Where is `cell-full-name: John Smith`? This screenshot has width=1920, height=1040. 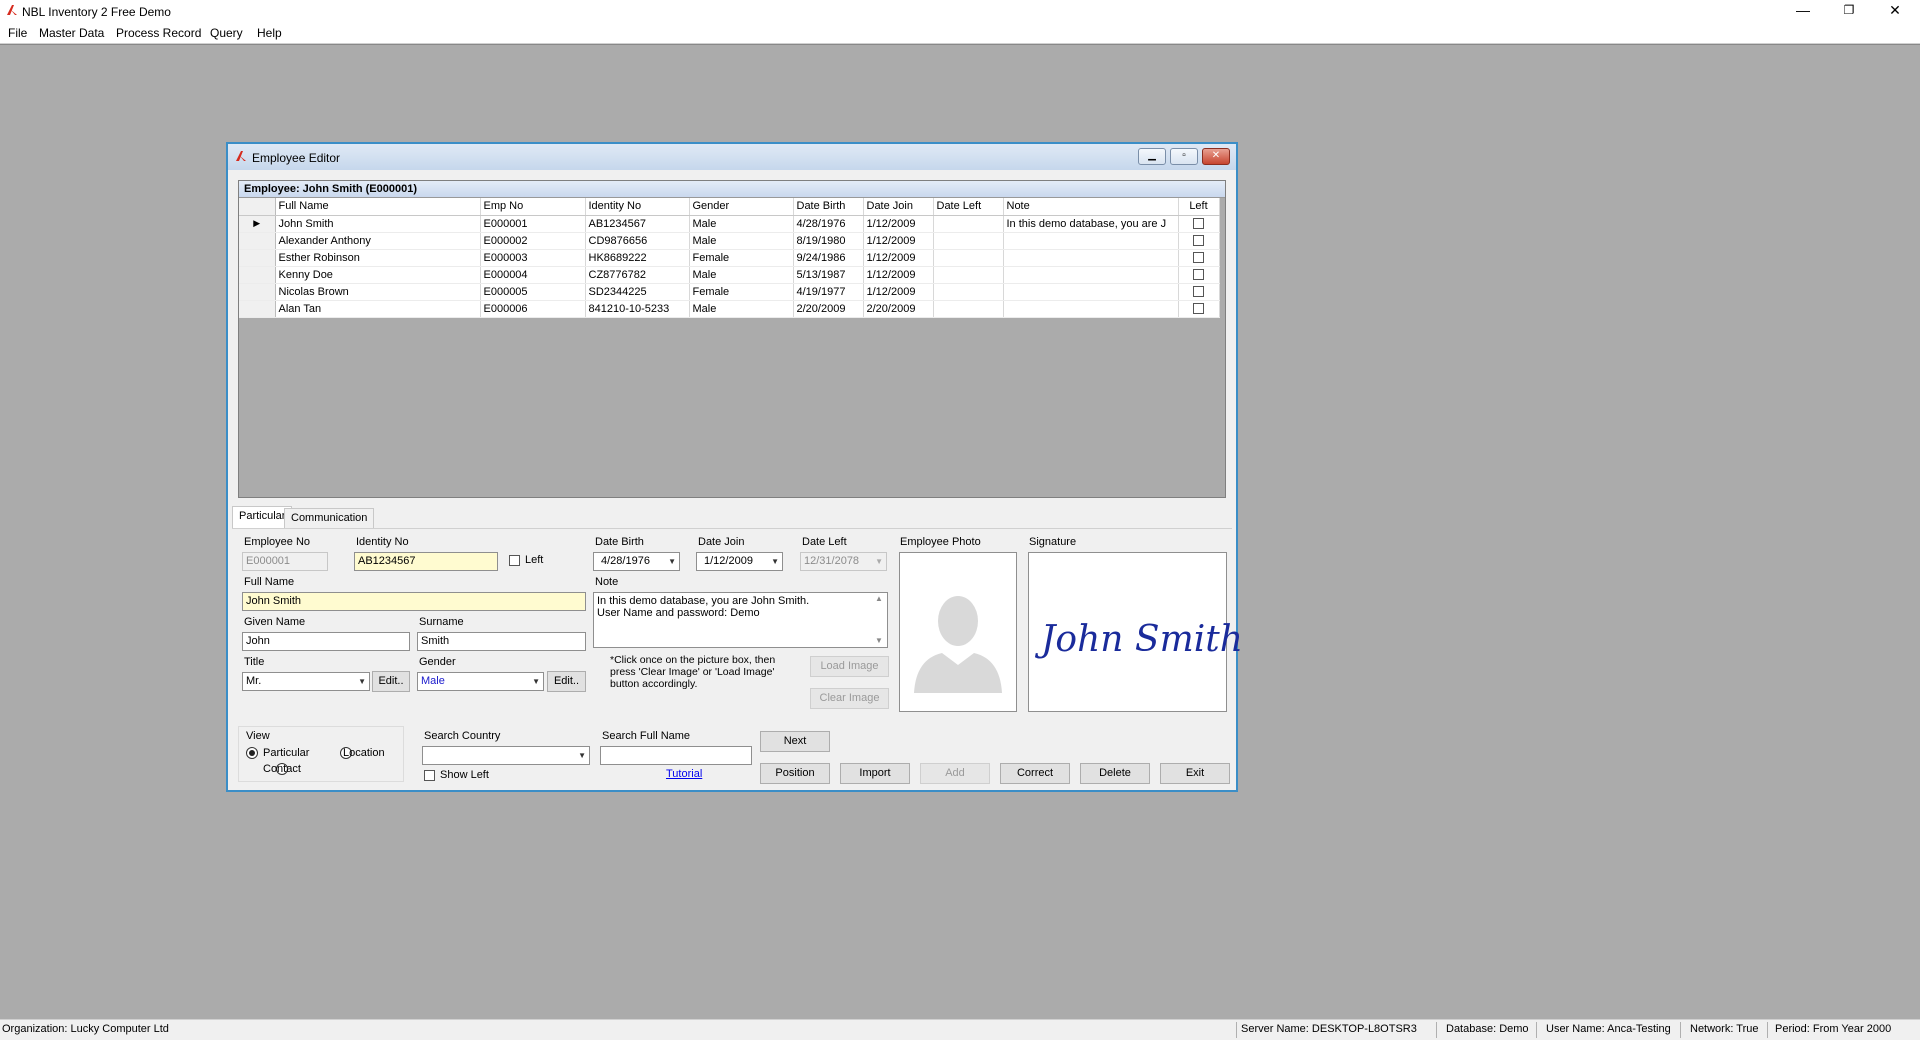
cell-full-name: John Smith is located at coordinates (378, 224).